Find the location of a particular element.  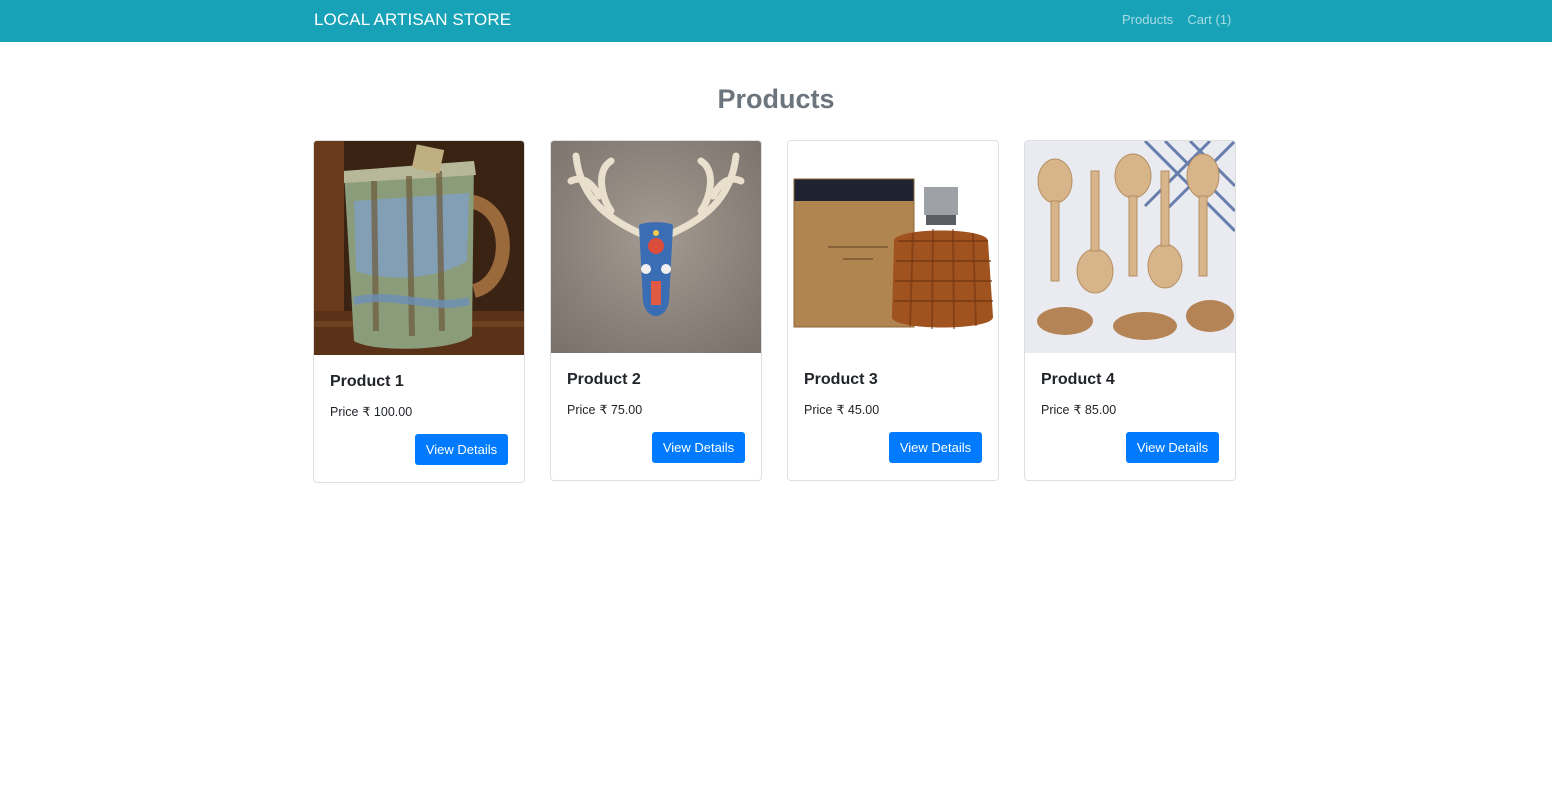

nav-link-products: Products is located at coordinates (1147, 19).